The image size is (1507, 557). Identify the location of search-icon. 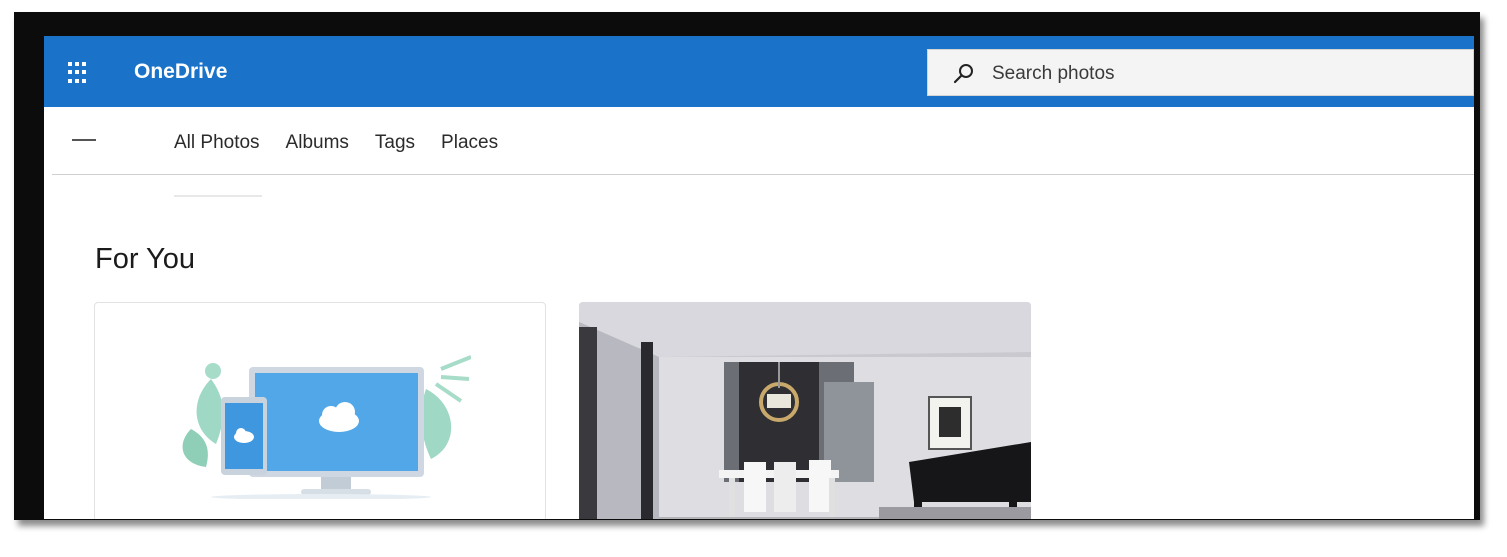
(963, 74).